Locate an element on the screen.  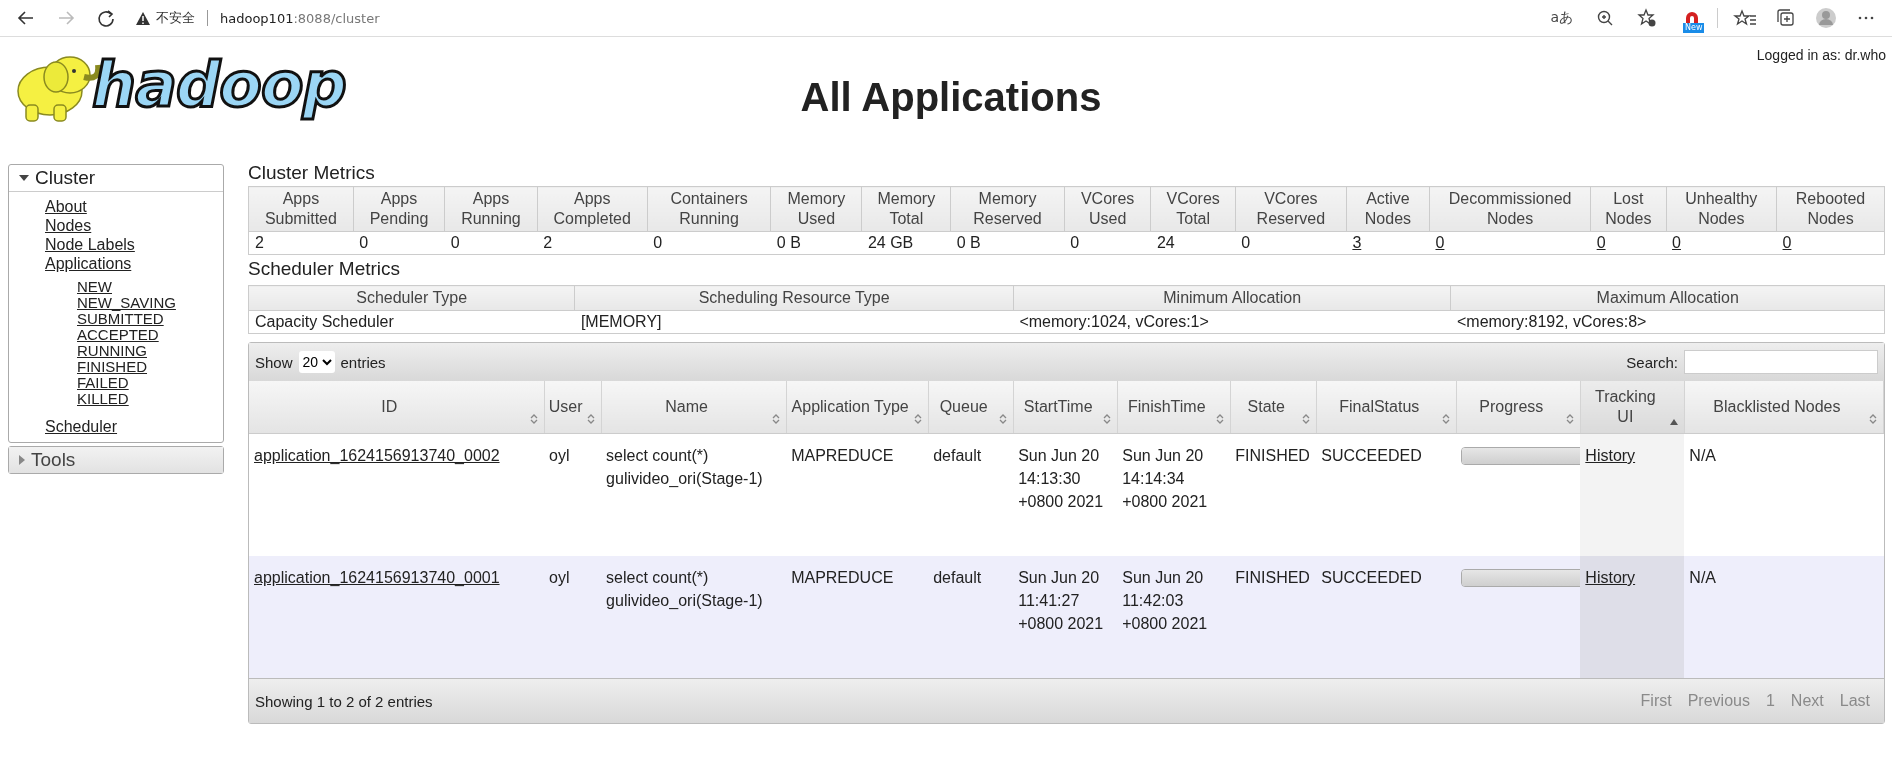
table-cell: oyl is located at coordinates (573, 494).